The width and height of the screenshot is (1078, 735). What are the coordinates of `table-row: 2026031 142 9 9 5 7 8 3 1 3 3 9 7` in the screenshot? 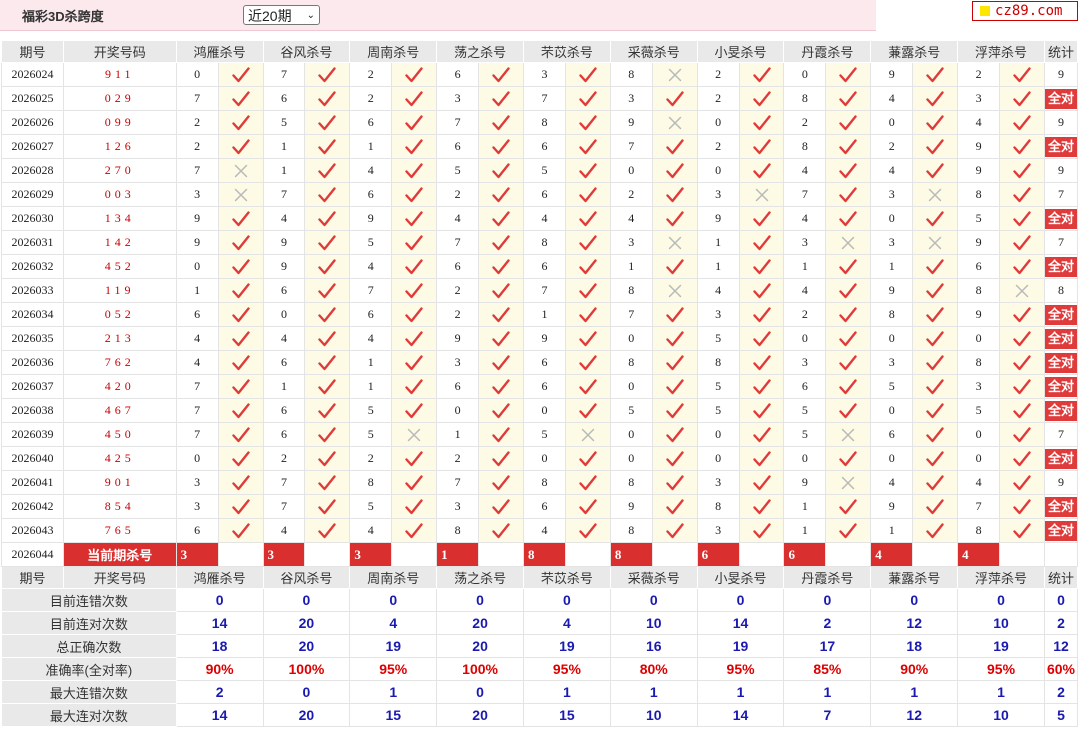 It's located at (539, 242).